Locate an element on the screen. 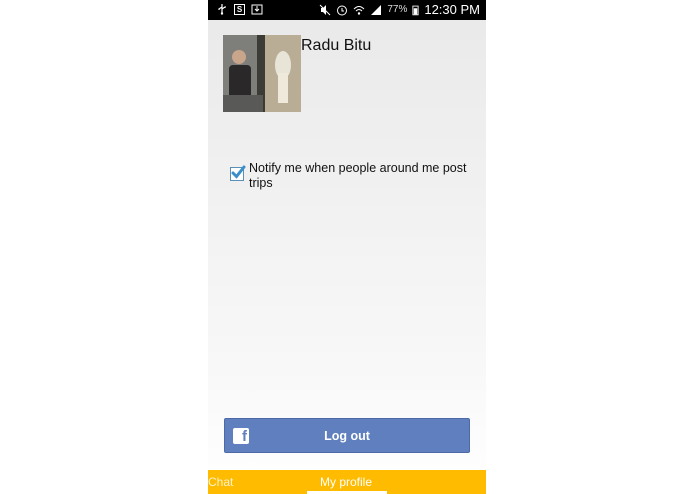 Image resolution: width=695 pixels, height=494 pixels. status-right-icons: 77% 12:30 PM is located at coordinates (399, 9).